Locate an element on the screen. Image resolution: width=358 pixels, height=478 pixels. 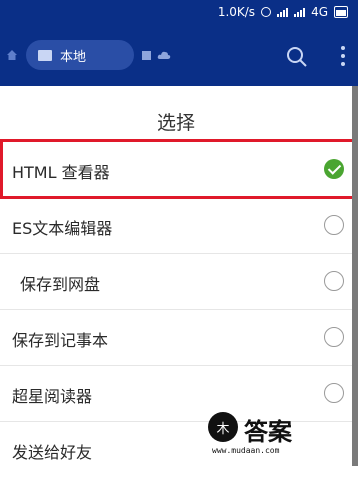
watermark-url: www.mudaan.com is located at coordinates (246, 450).